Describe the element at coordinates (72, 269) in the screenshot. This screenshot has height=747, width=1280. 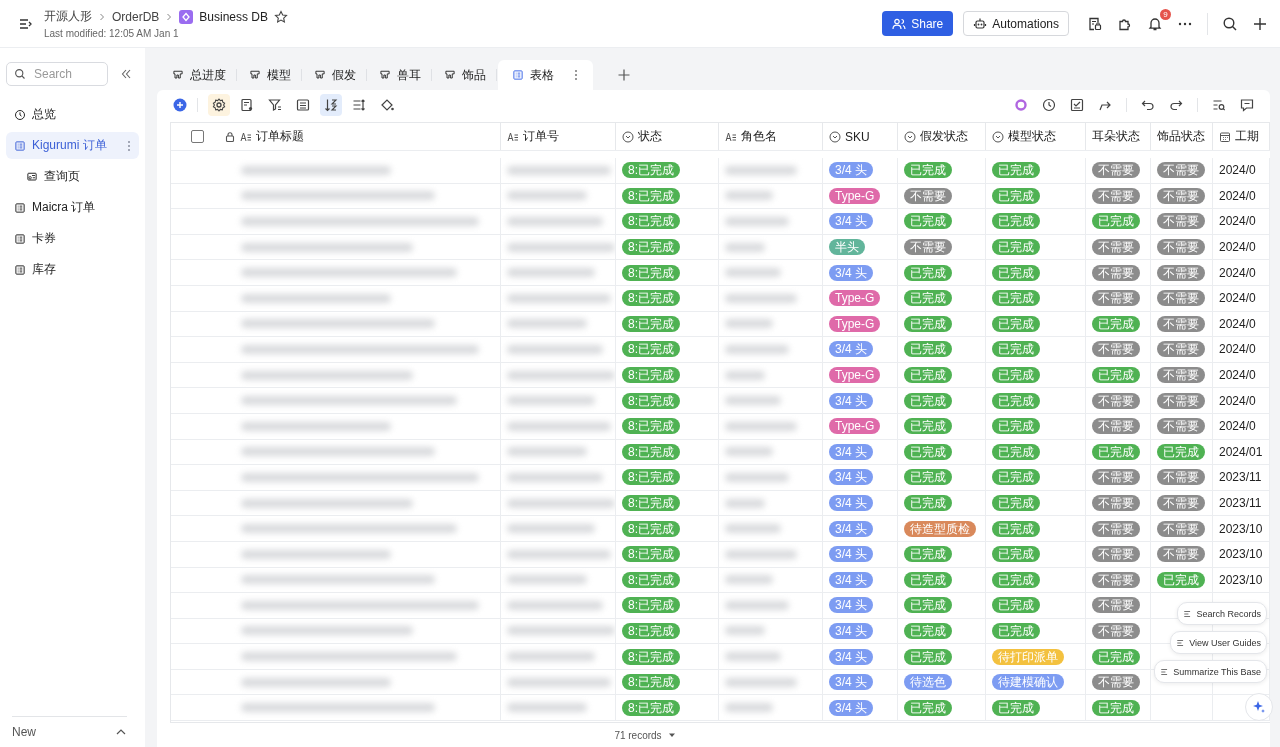
I see `sidebar-item: 库存` at that location.